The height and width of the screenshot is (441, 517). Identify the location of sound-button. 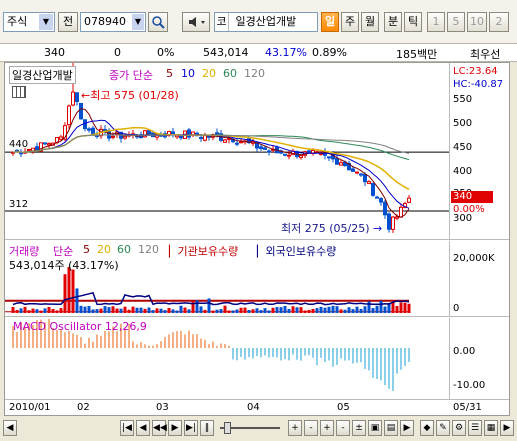
(196, 22).